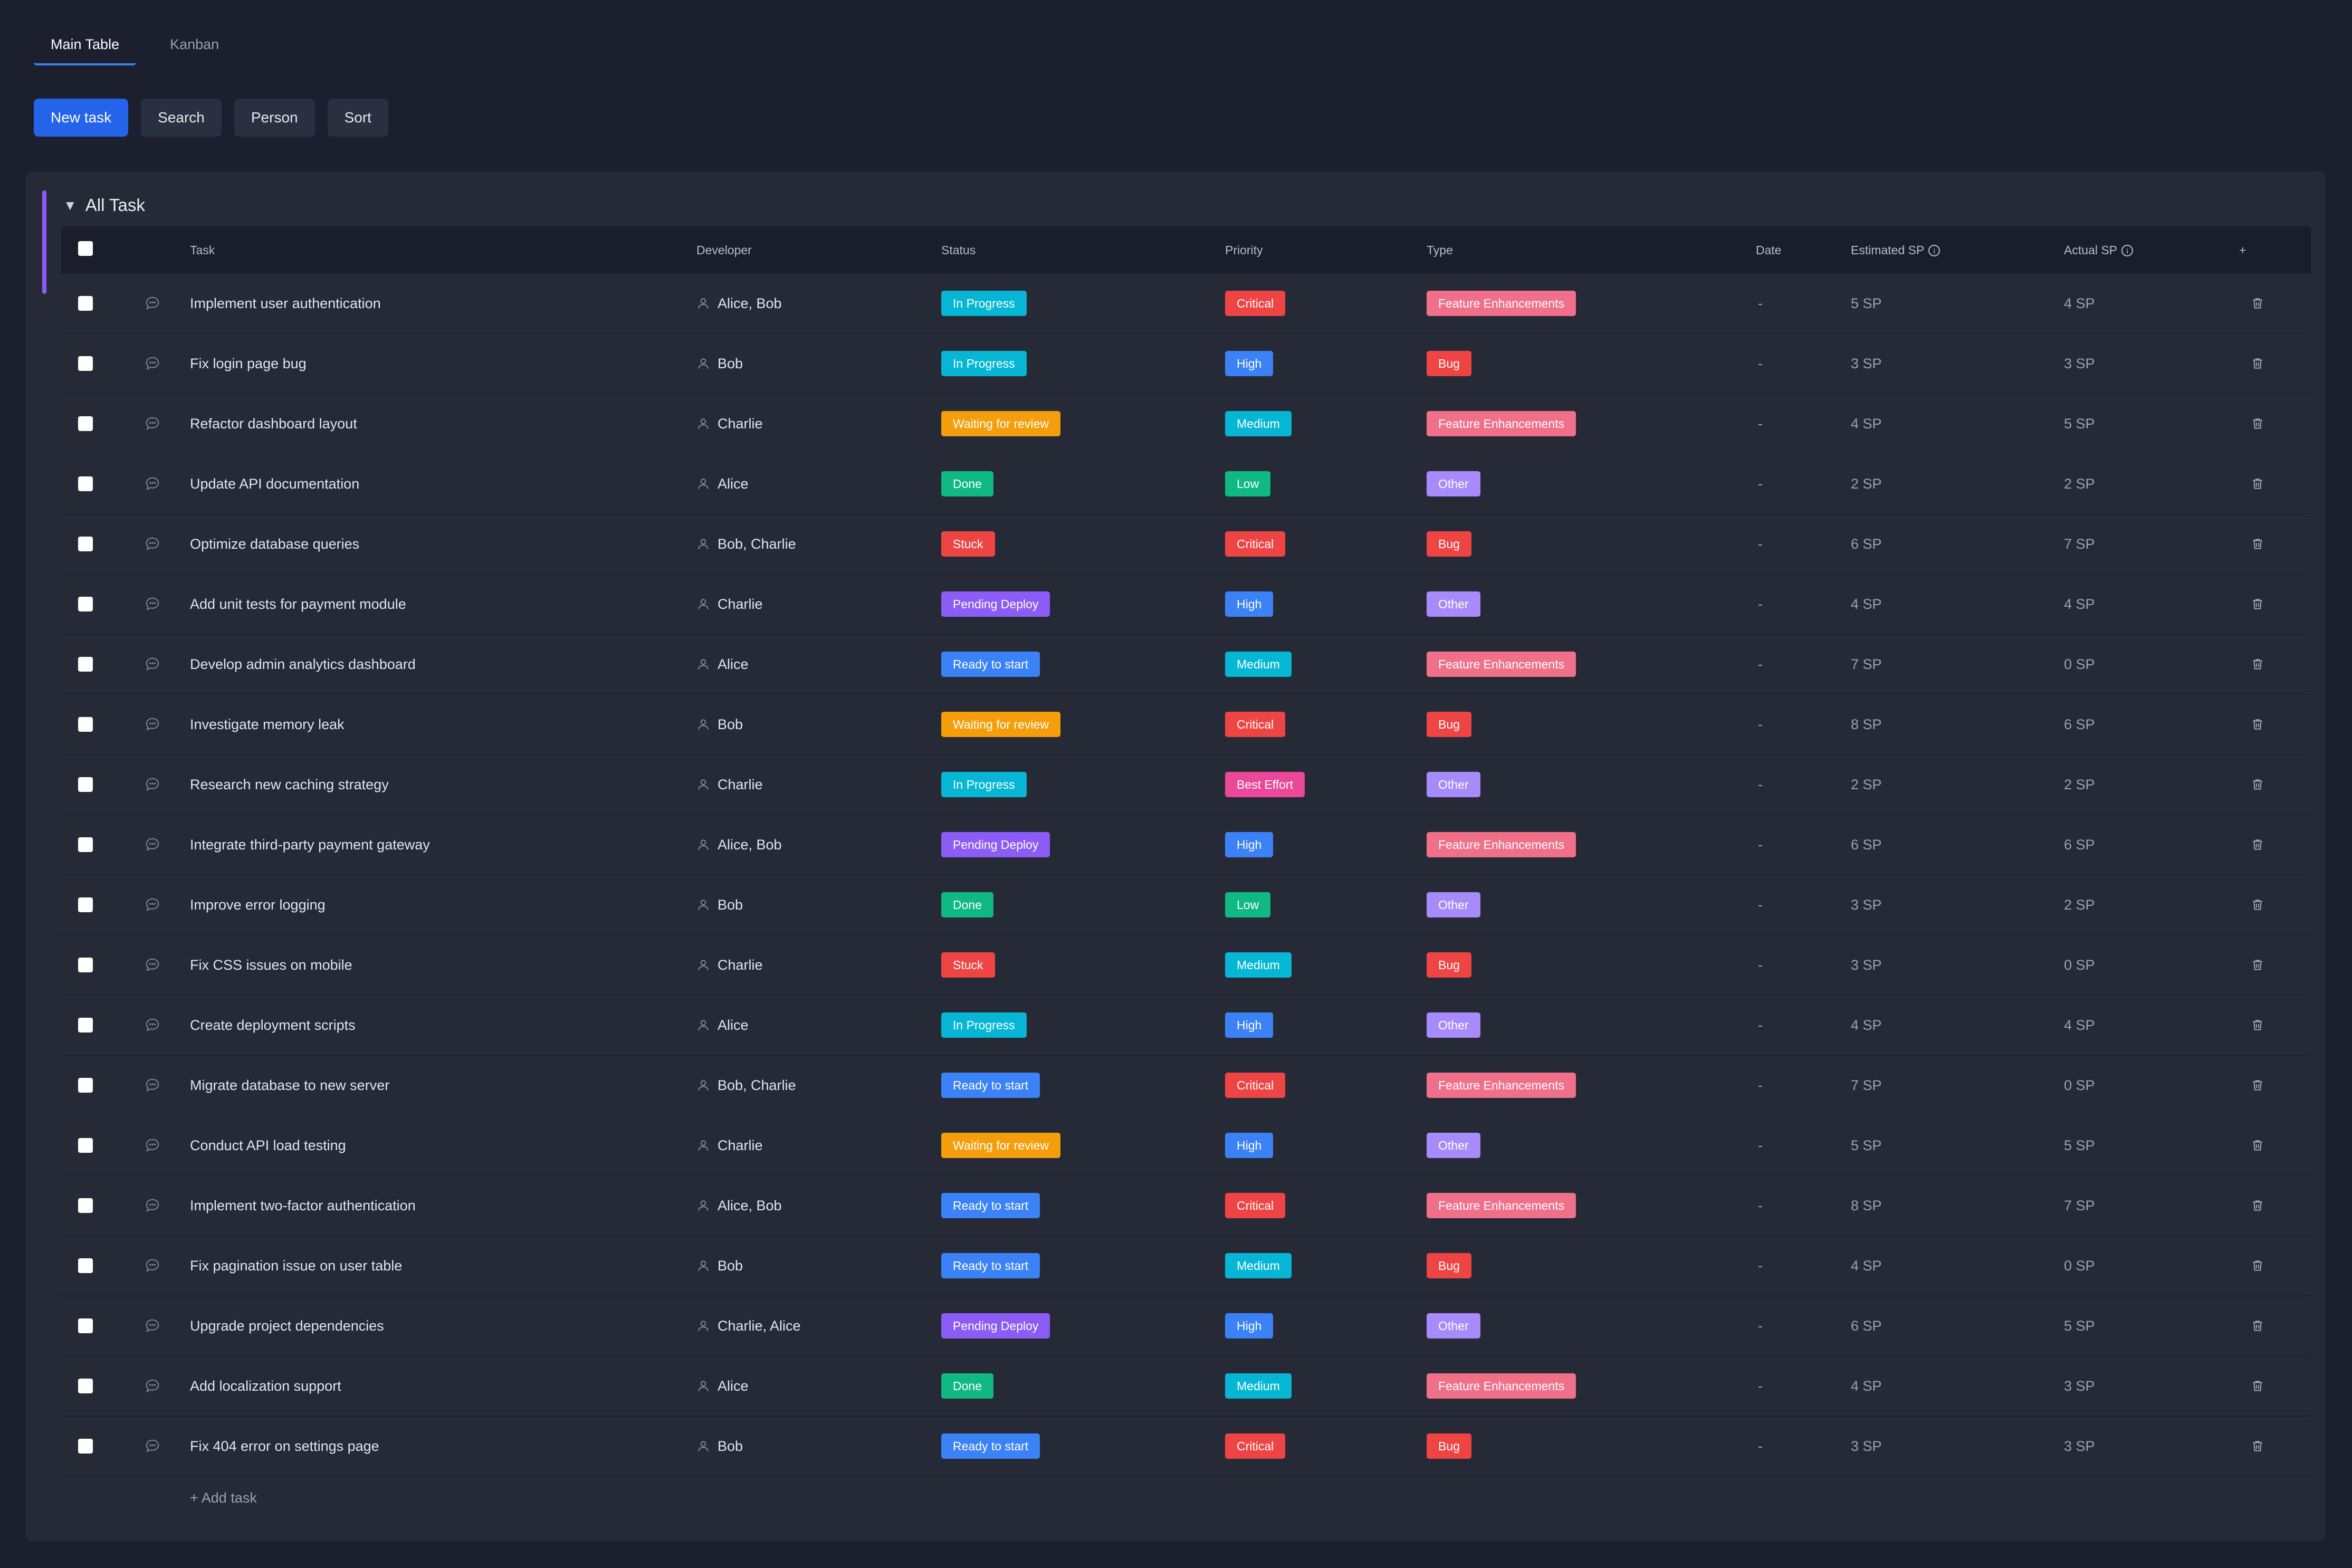 Image resolution: width=2352 pixels, height=1568 pixels. I want to click on type-cell: Other, so click(1453, 784).